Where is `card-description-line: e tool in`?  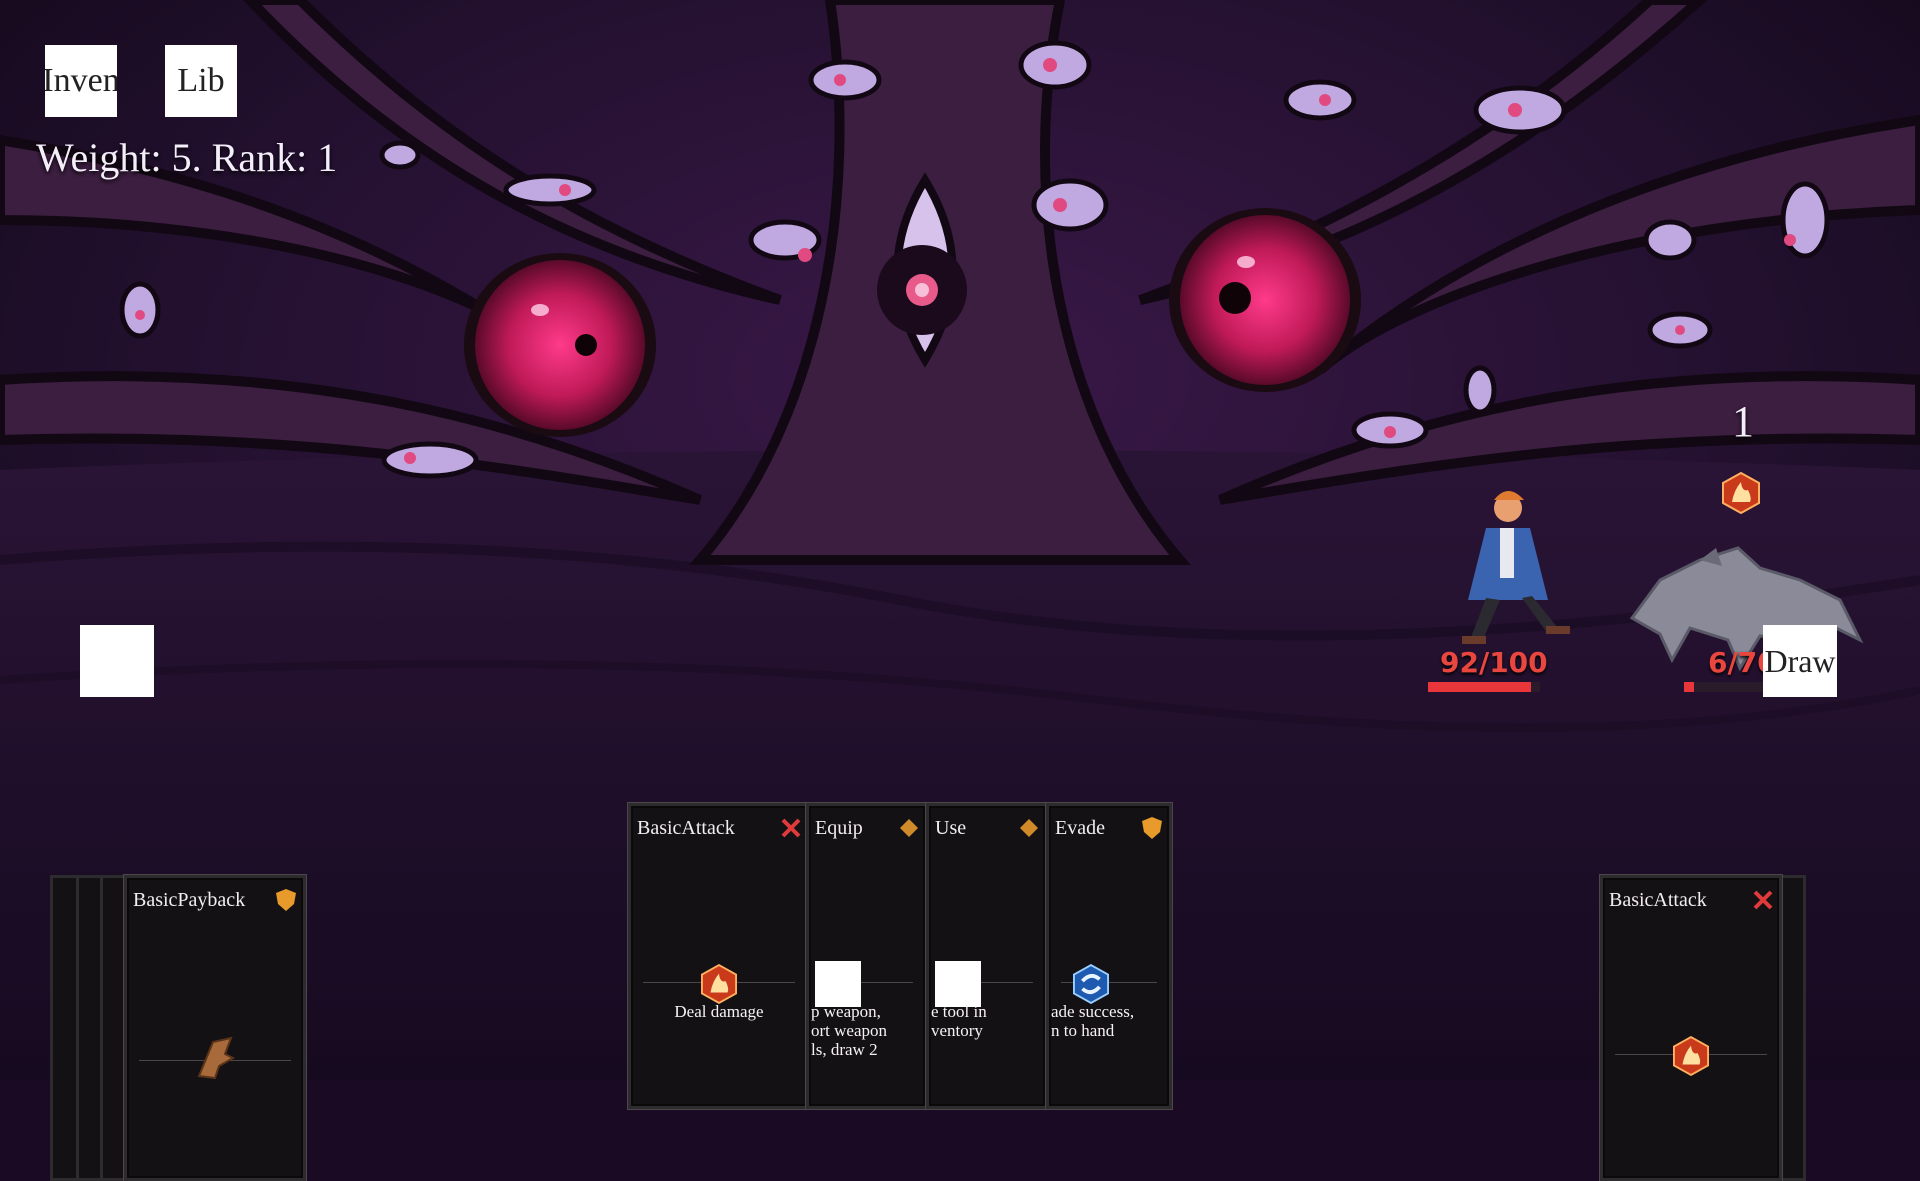
card-description-line: e tool in is located at coordinates (959, 1011).